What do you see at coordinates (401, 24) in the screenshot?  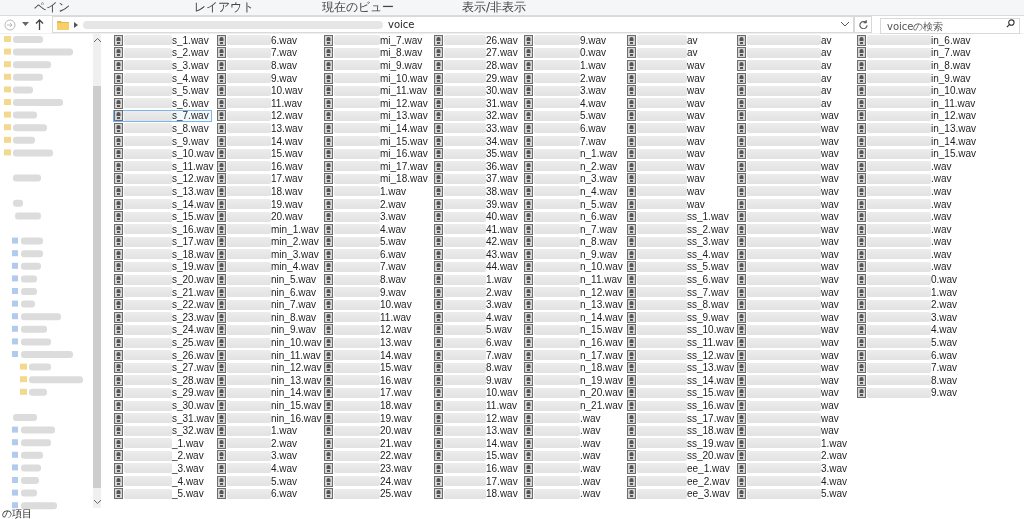 I see `path-segment: voice` at bounding box center [401, 24].